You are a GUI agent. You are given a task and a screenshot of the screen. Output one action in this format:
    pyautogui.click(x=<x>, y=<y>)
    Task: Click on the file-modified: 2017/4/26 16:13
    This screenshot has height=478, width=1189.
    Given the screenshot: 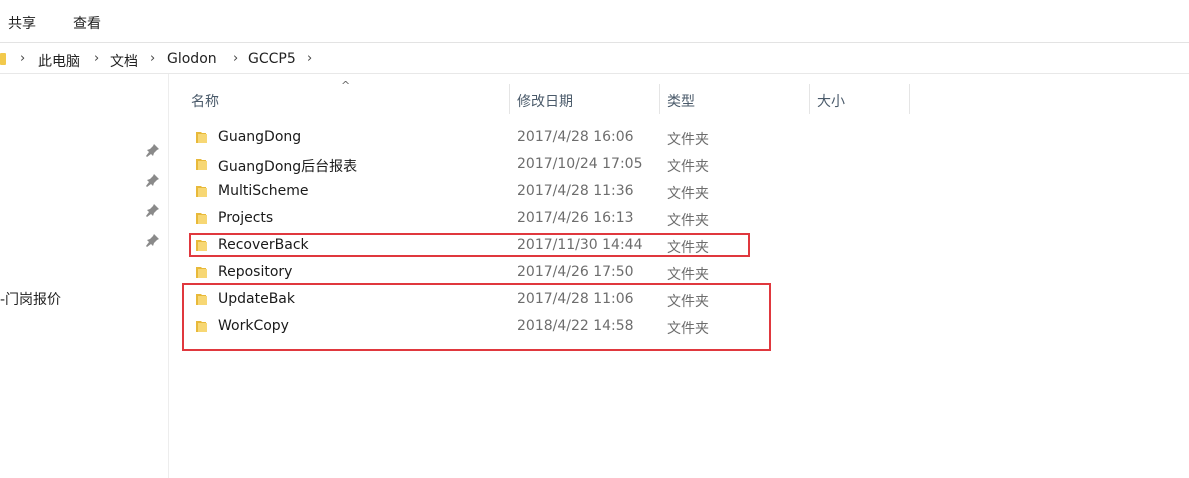 What is the action you would take?
    pyautogui.click(x=575, y=218)
    